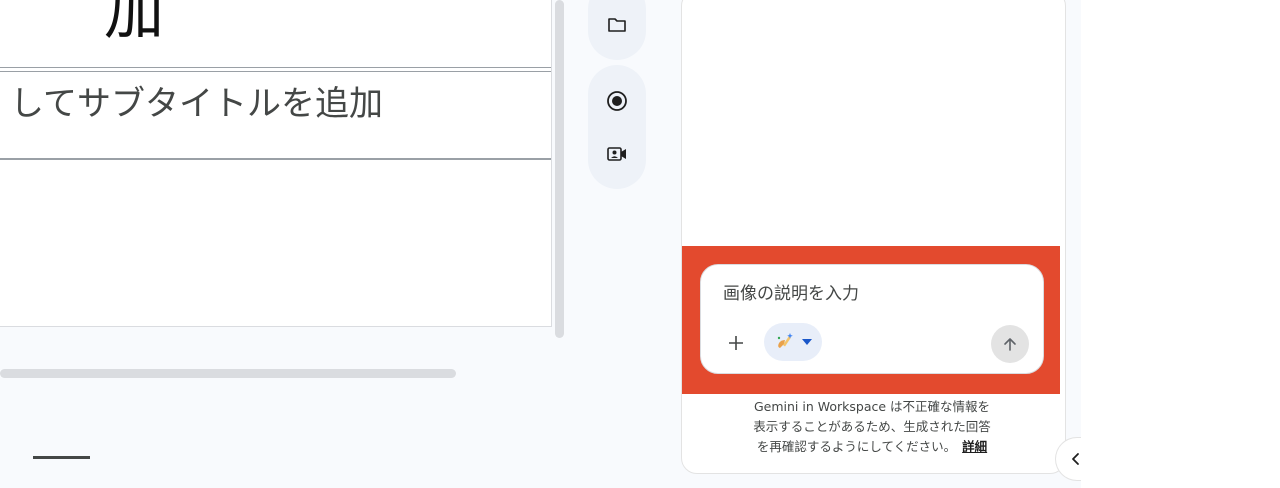  What do you see at coordinates (1075, 459) in the screenshot?
I see `chevron-left-icon` at bounding box center [1075, 459].